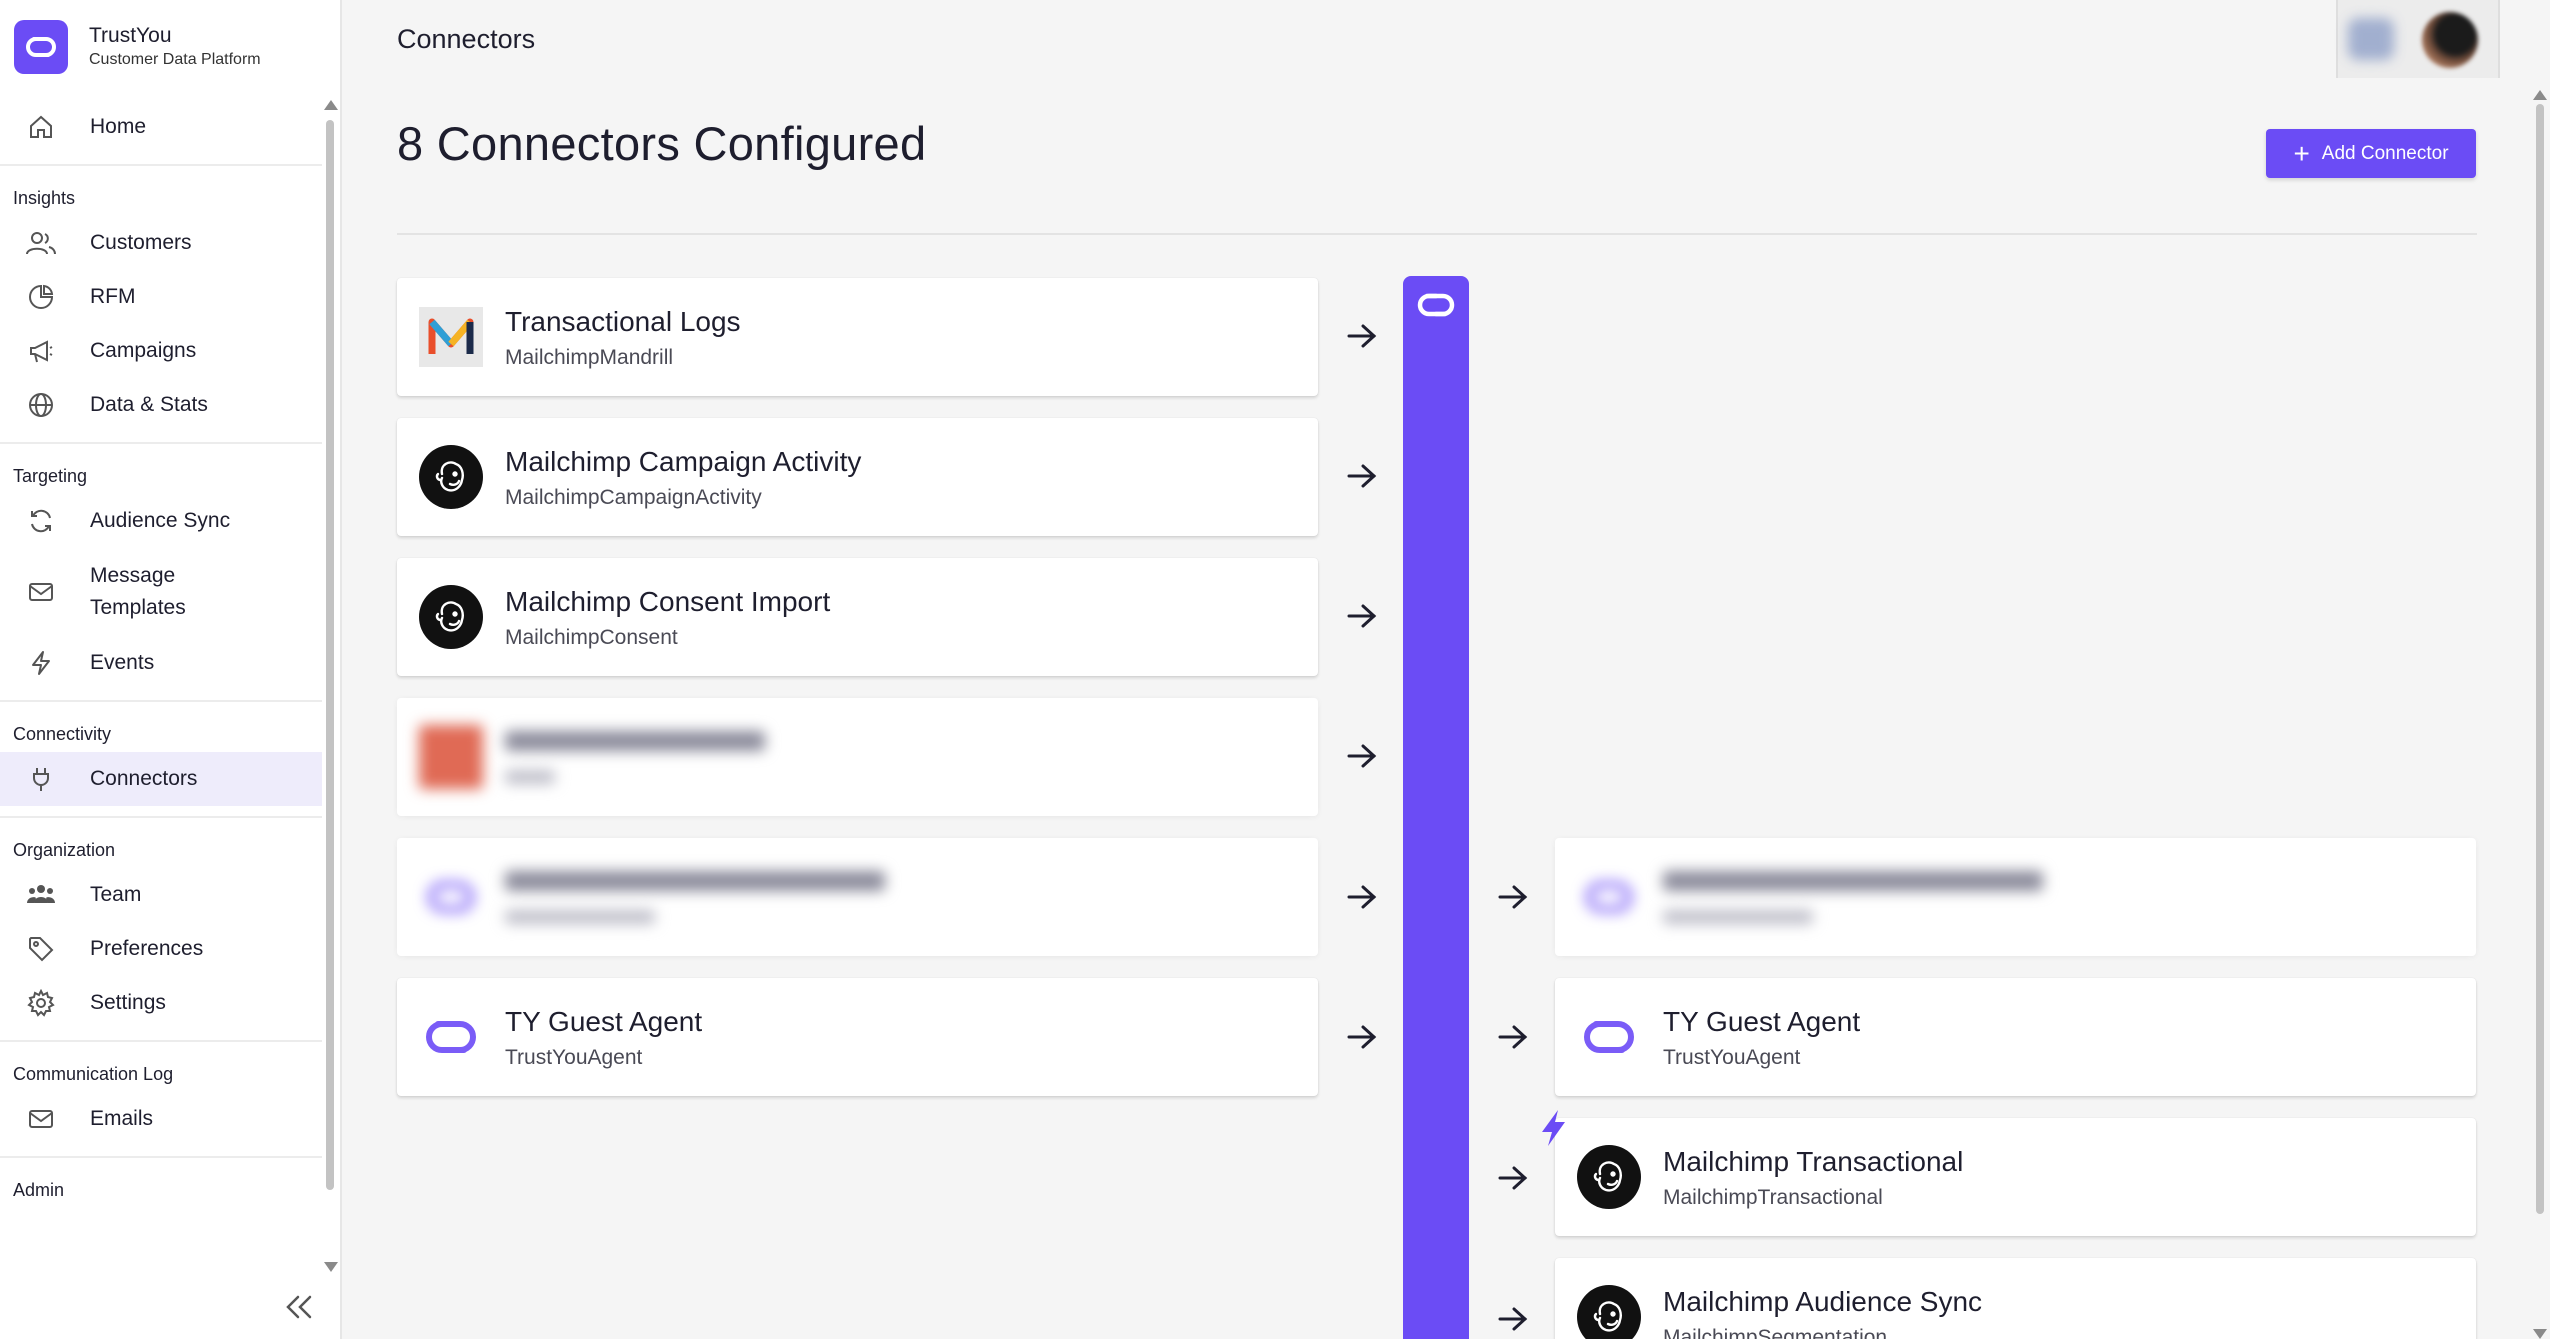 This screenshot has width=2550, height=1339. I want to click on sidebar-scrollbar, so click(331, 686).